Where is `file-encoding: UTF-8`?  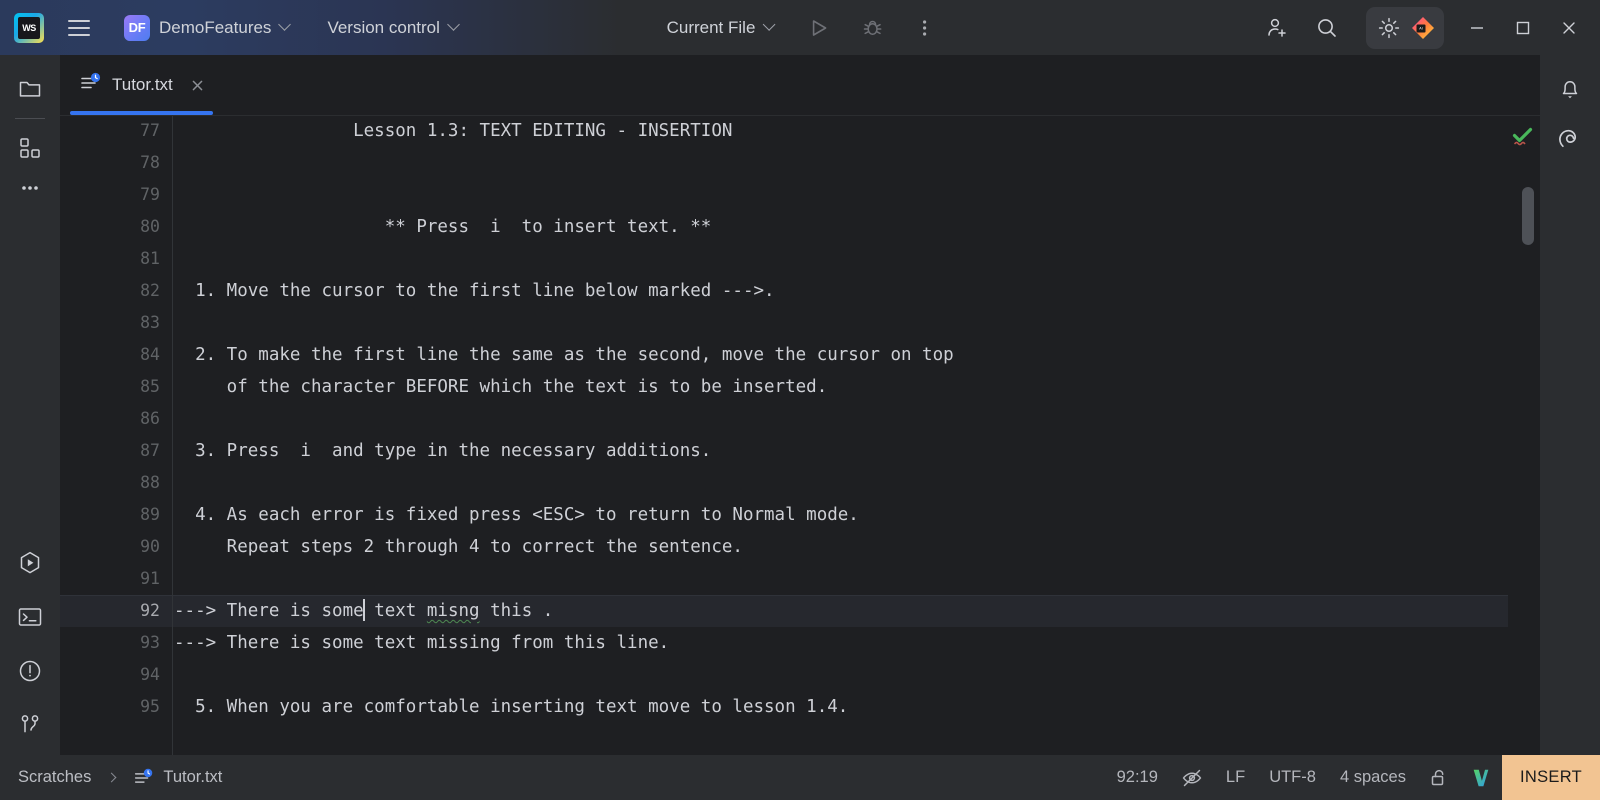
file-encoding: UTF-8 is located at coordinates (1292, 777).